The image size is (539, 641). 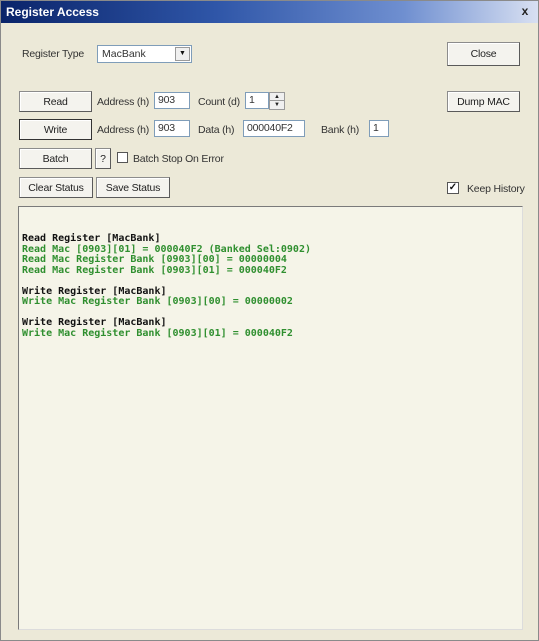 I want to click on data-label: Data (h), so click(x=216, y=130).